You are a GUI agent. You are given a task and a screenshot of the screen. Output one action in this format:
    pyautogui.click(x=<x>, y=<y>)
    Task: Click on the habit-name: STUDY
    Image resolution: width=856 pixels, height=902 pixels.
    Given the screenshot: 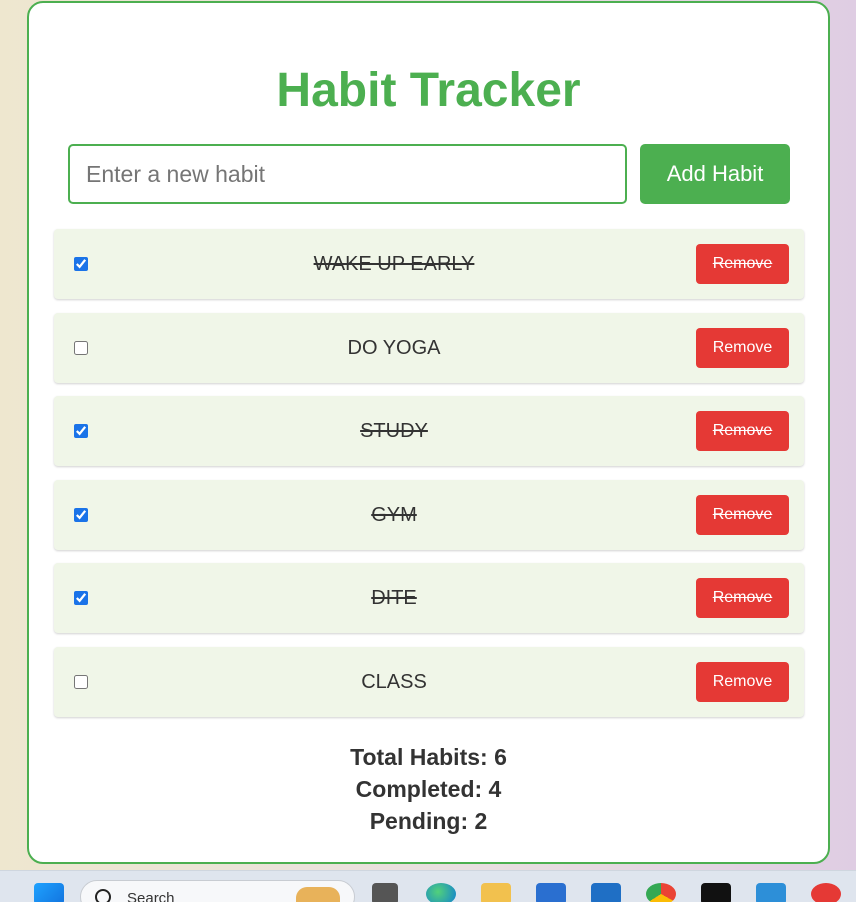 What is the action you would take?
    pyautogui.click(x=394, y=431)
    